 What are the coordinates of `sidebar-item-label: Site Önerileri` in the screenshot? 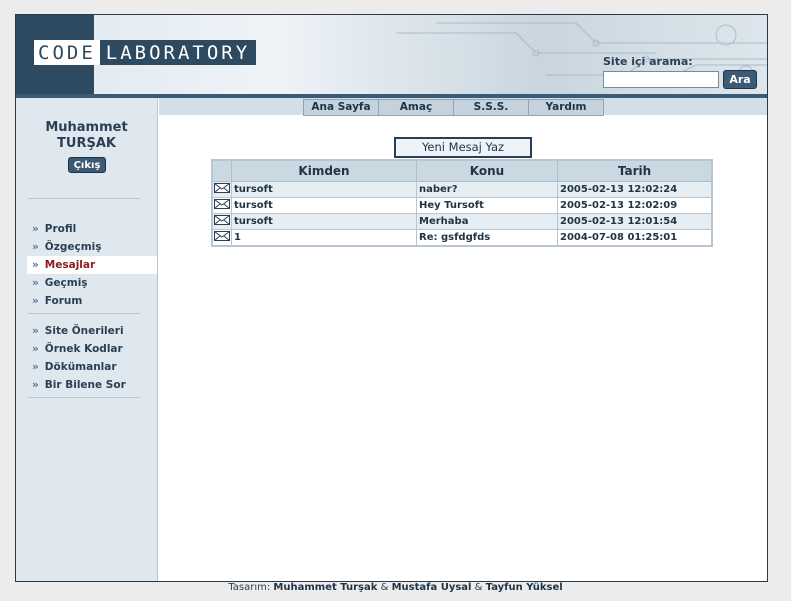 It's located at (84, 331).